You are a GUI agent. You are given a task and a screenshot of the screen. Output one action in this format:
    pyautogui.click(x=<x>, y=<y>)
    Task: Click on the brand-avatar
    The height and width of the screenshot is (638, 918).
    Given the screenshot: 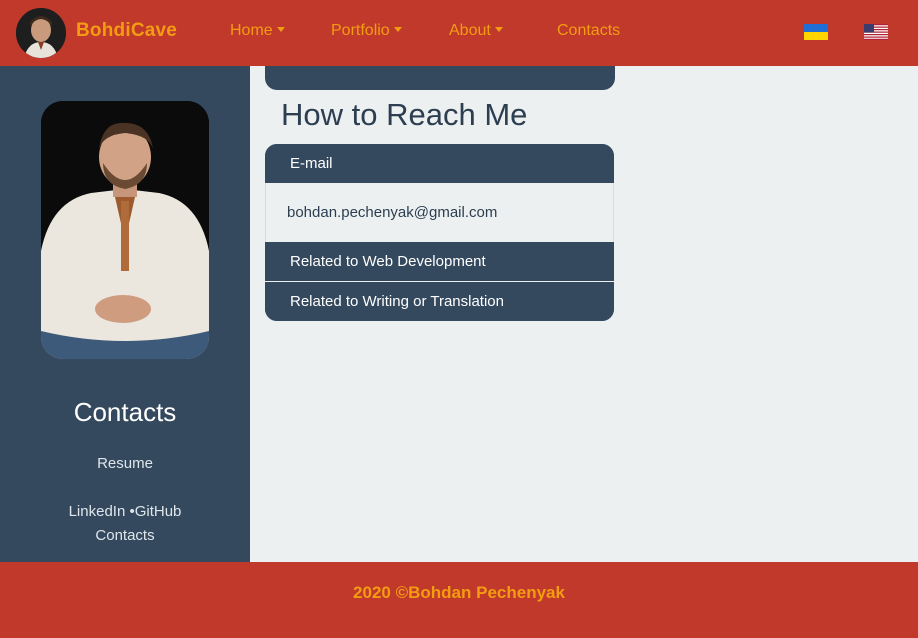 What is the action you would take?
    pyautogui.click(x=41, y=33)
    